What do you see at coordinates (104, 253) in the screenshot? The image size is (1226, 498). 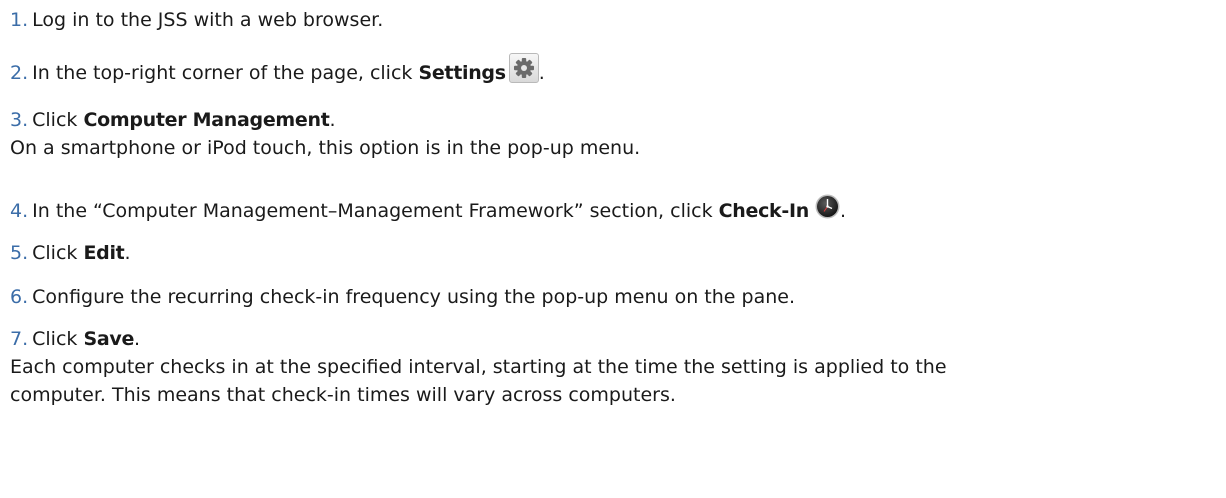 I see `edit-keyword: Edit` at bounding box center [104, 253].